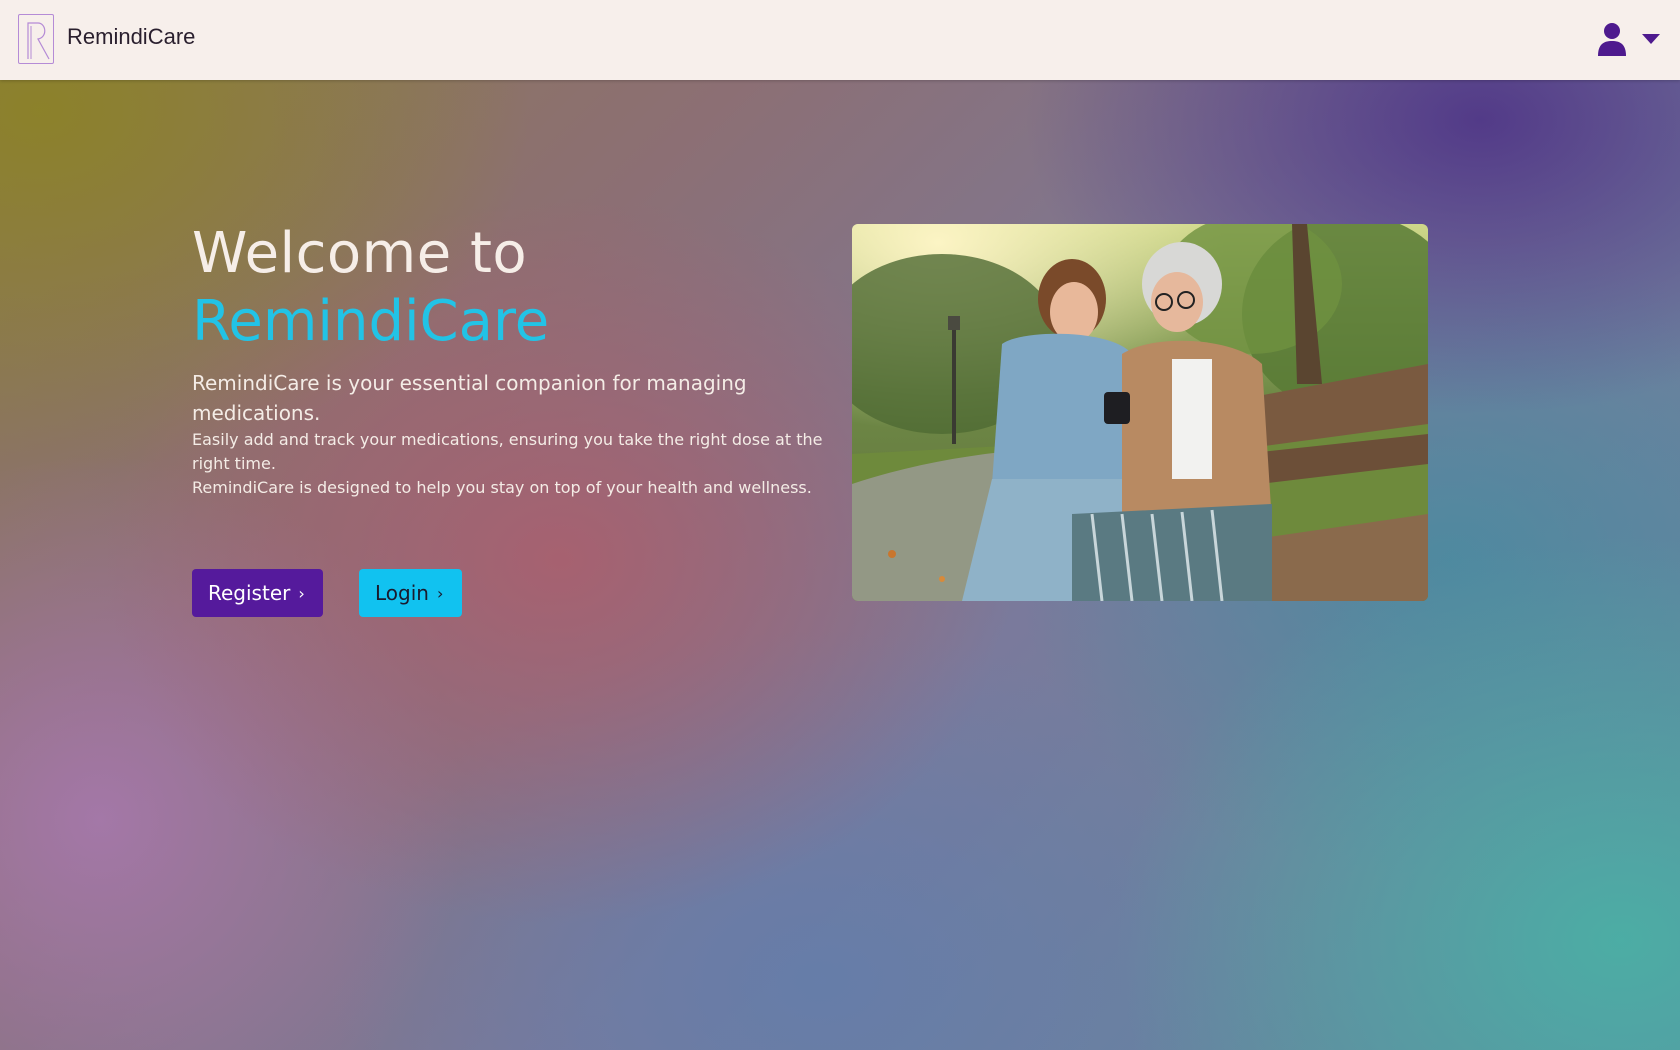  I want to click on login-button: Login ›, so click(410, 593).